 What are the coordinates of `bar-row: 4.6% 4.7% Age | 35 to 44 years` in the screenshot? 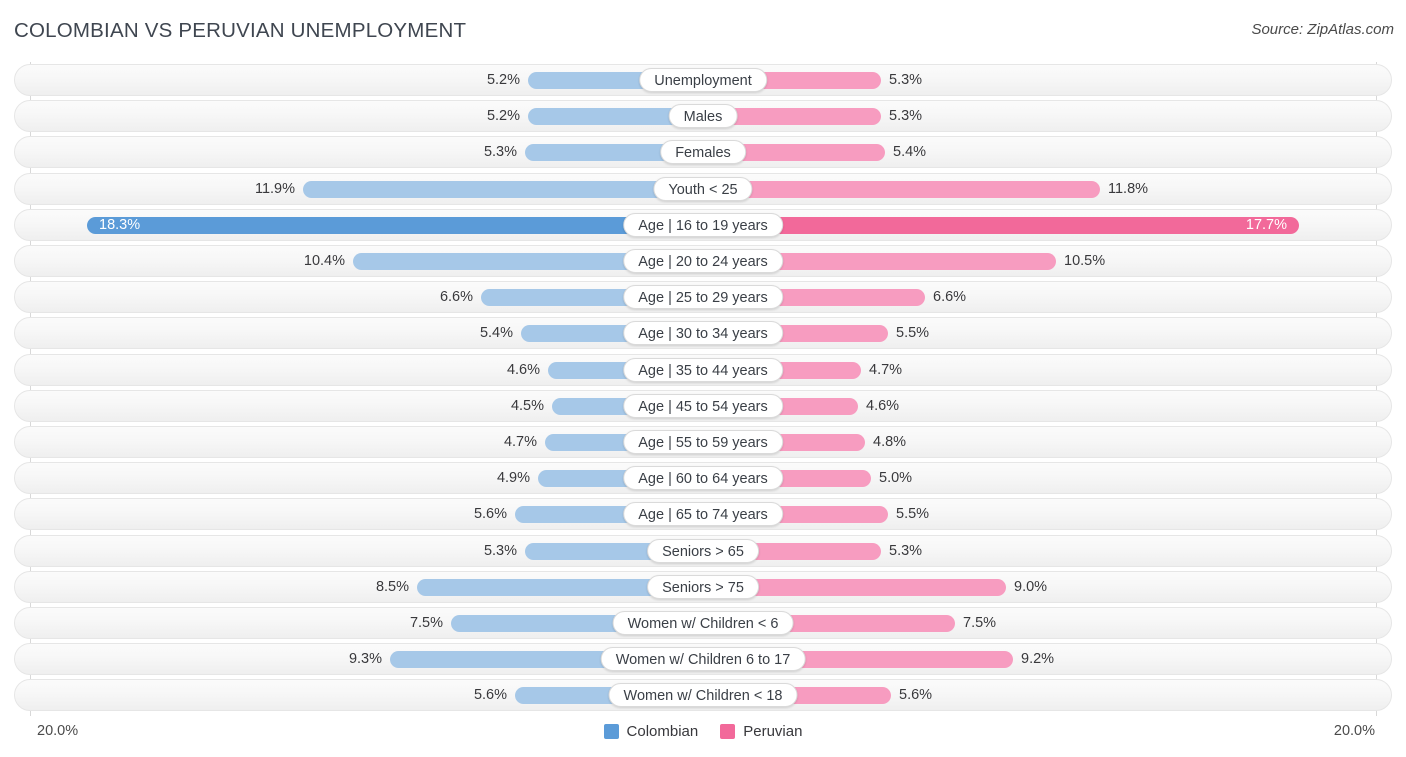 It's located at (703, 369).